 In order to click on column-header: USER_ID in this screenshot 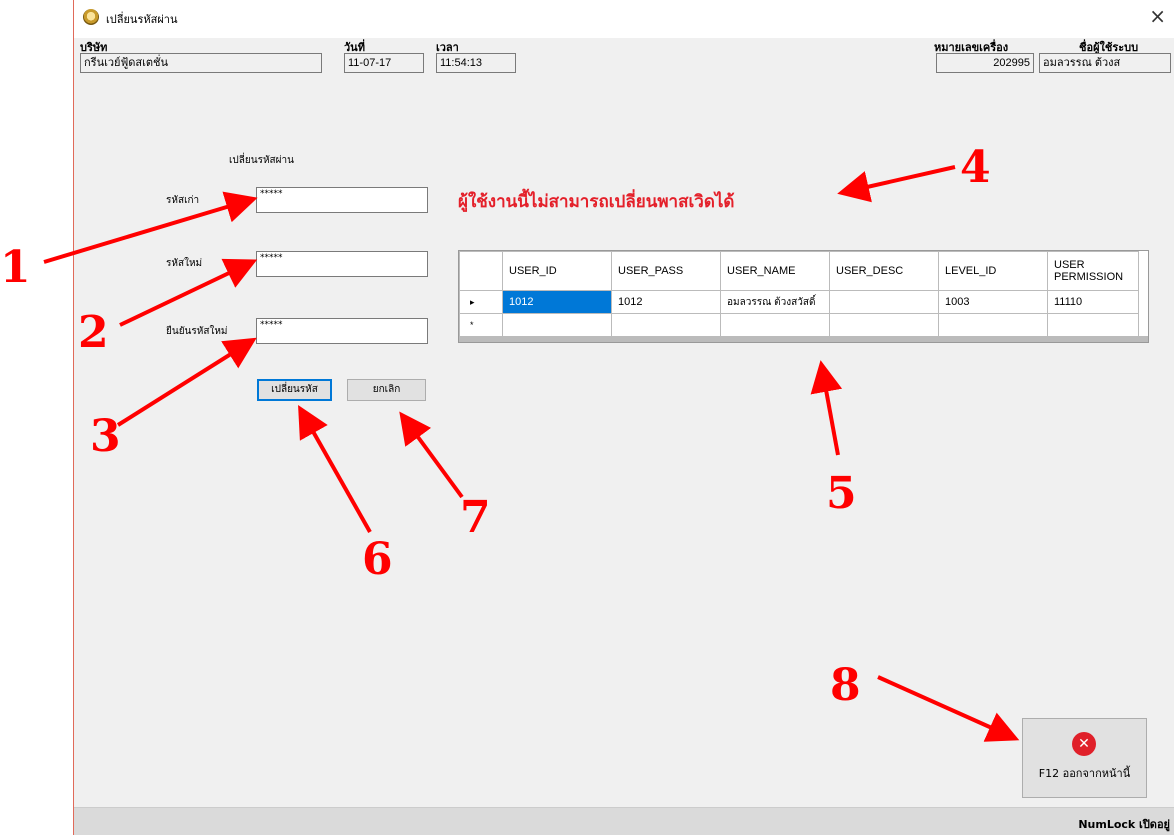, I will do `click(557, 271)`.